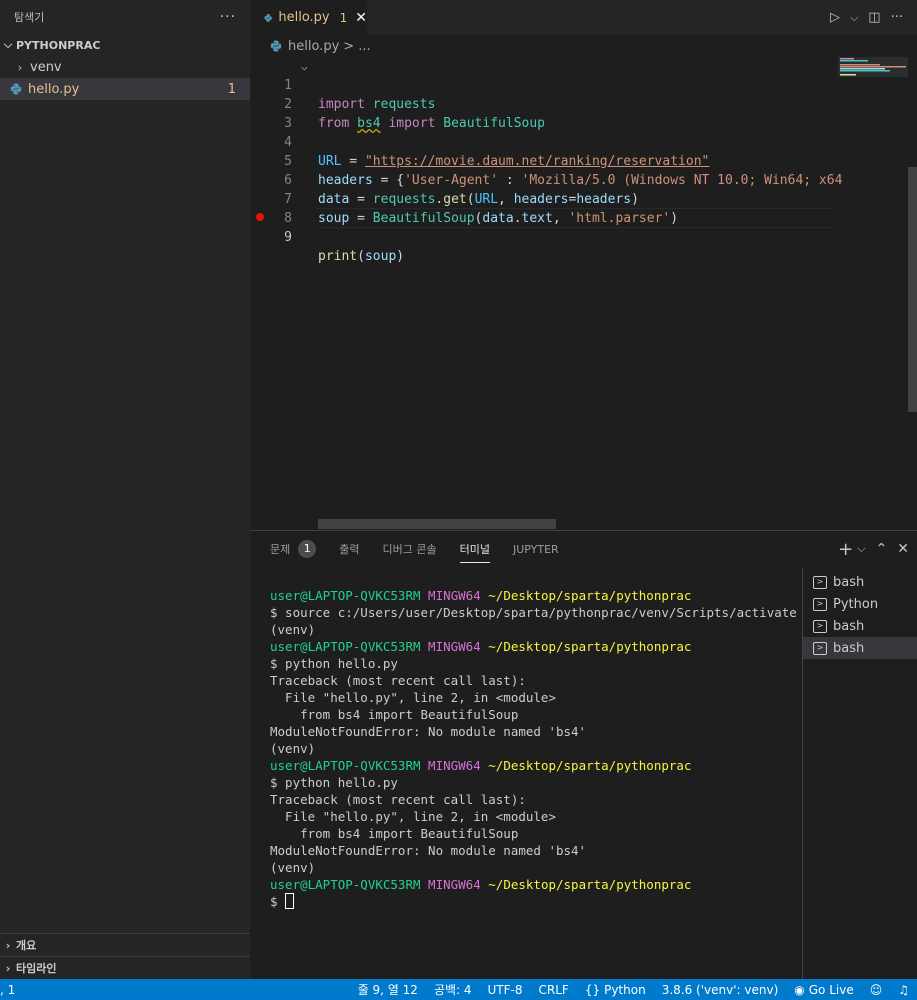  Describe the element at coordinates (505, 990) in the screenshot. I see `status-encoding: UTF-8` at that location.